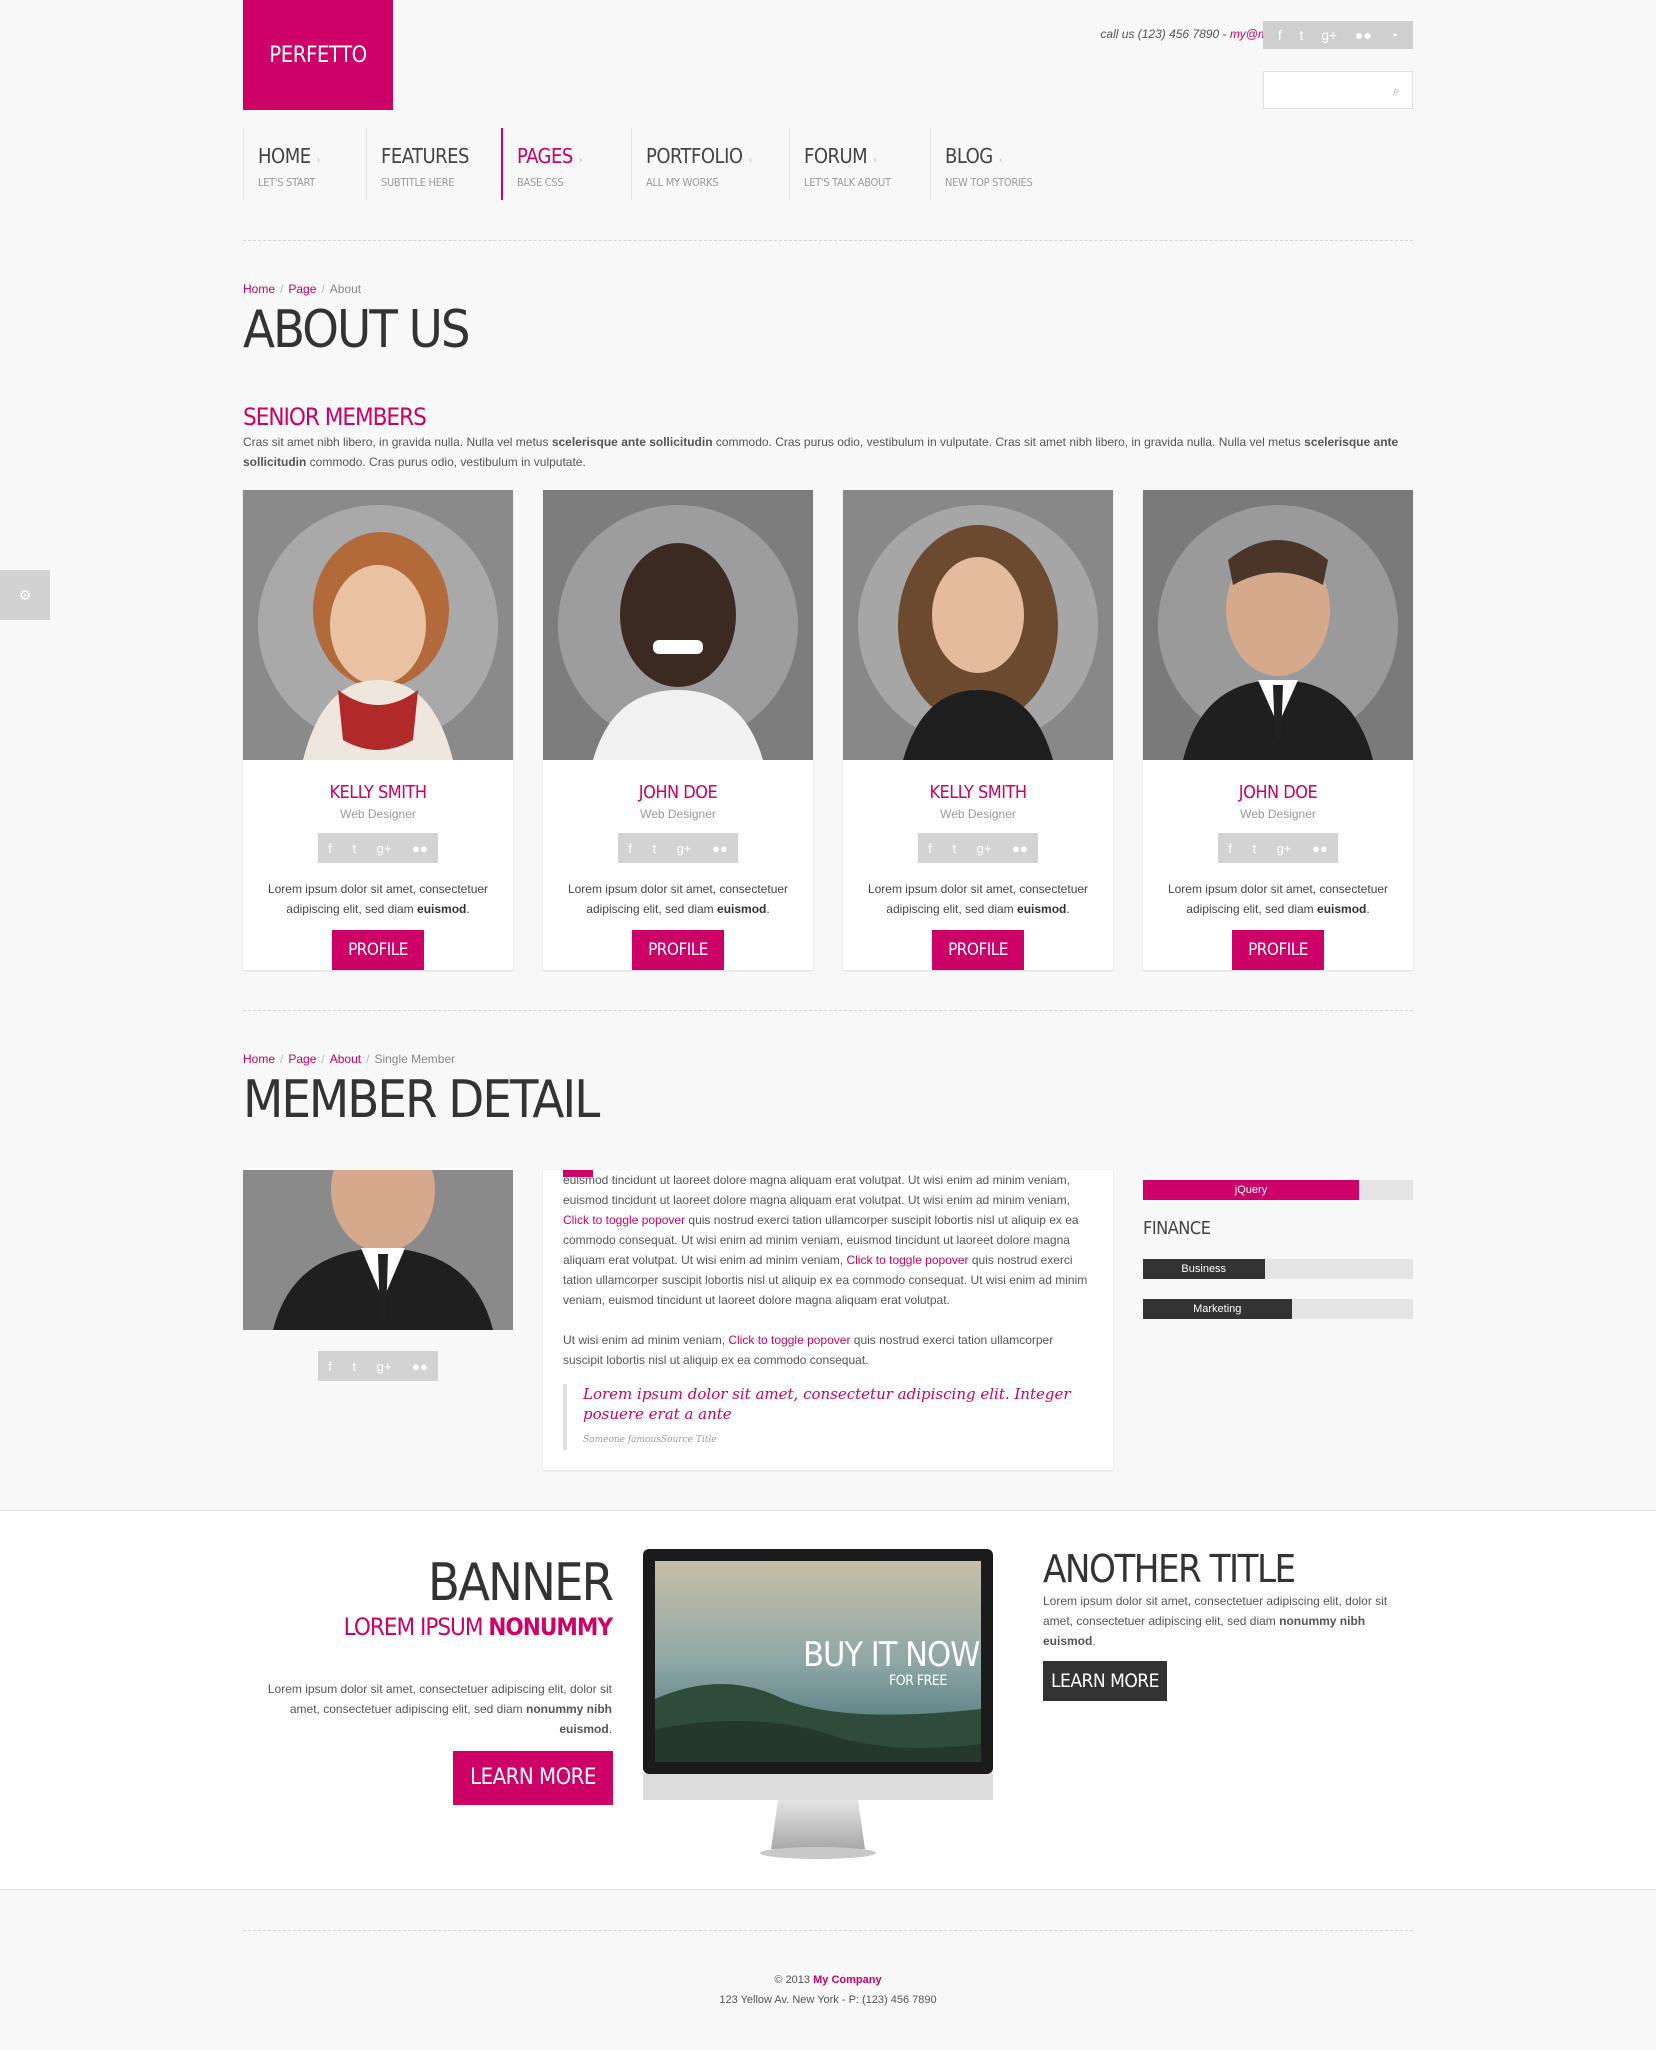  What do you see at coordinates (1251, 1190) in the screenshot?
I see `skill-fill: jQuery` at bounding box center [1251, 1190].